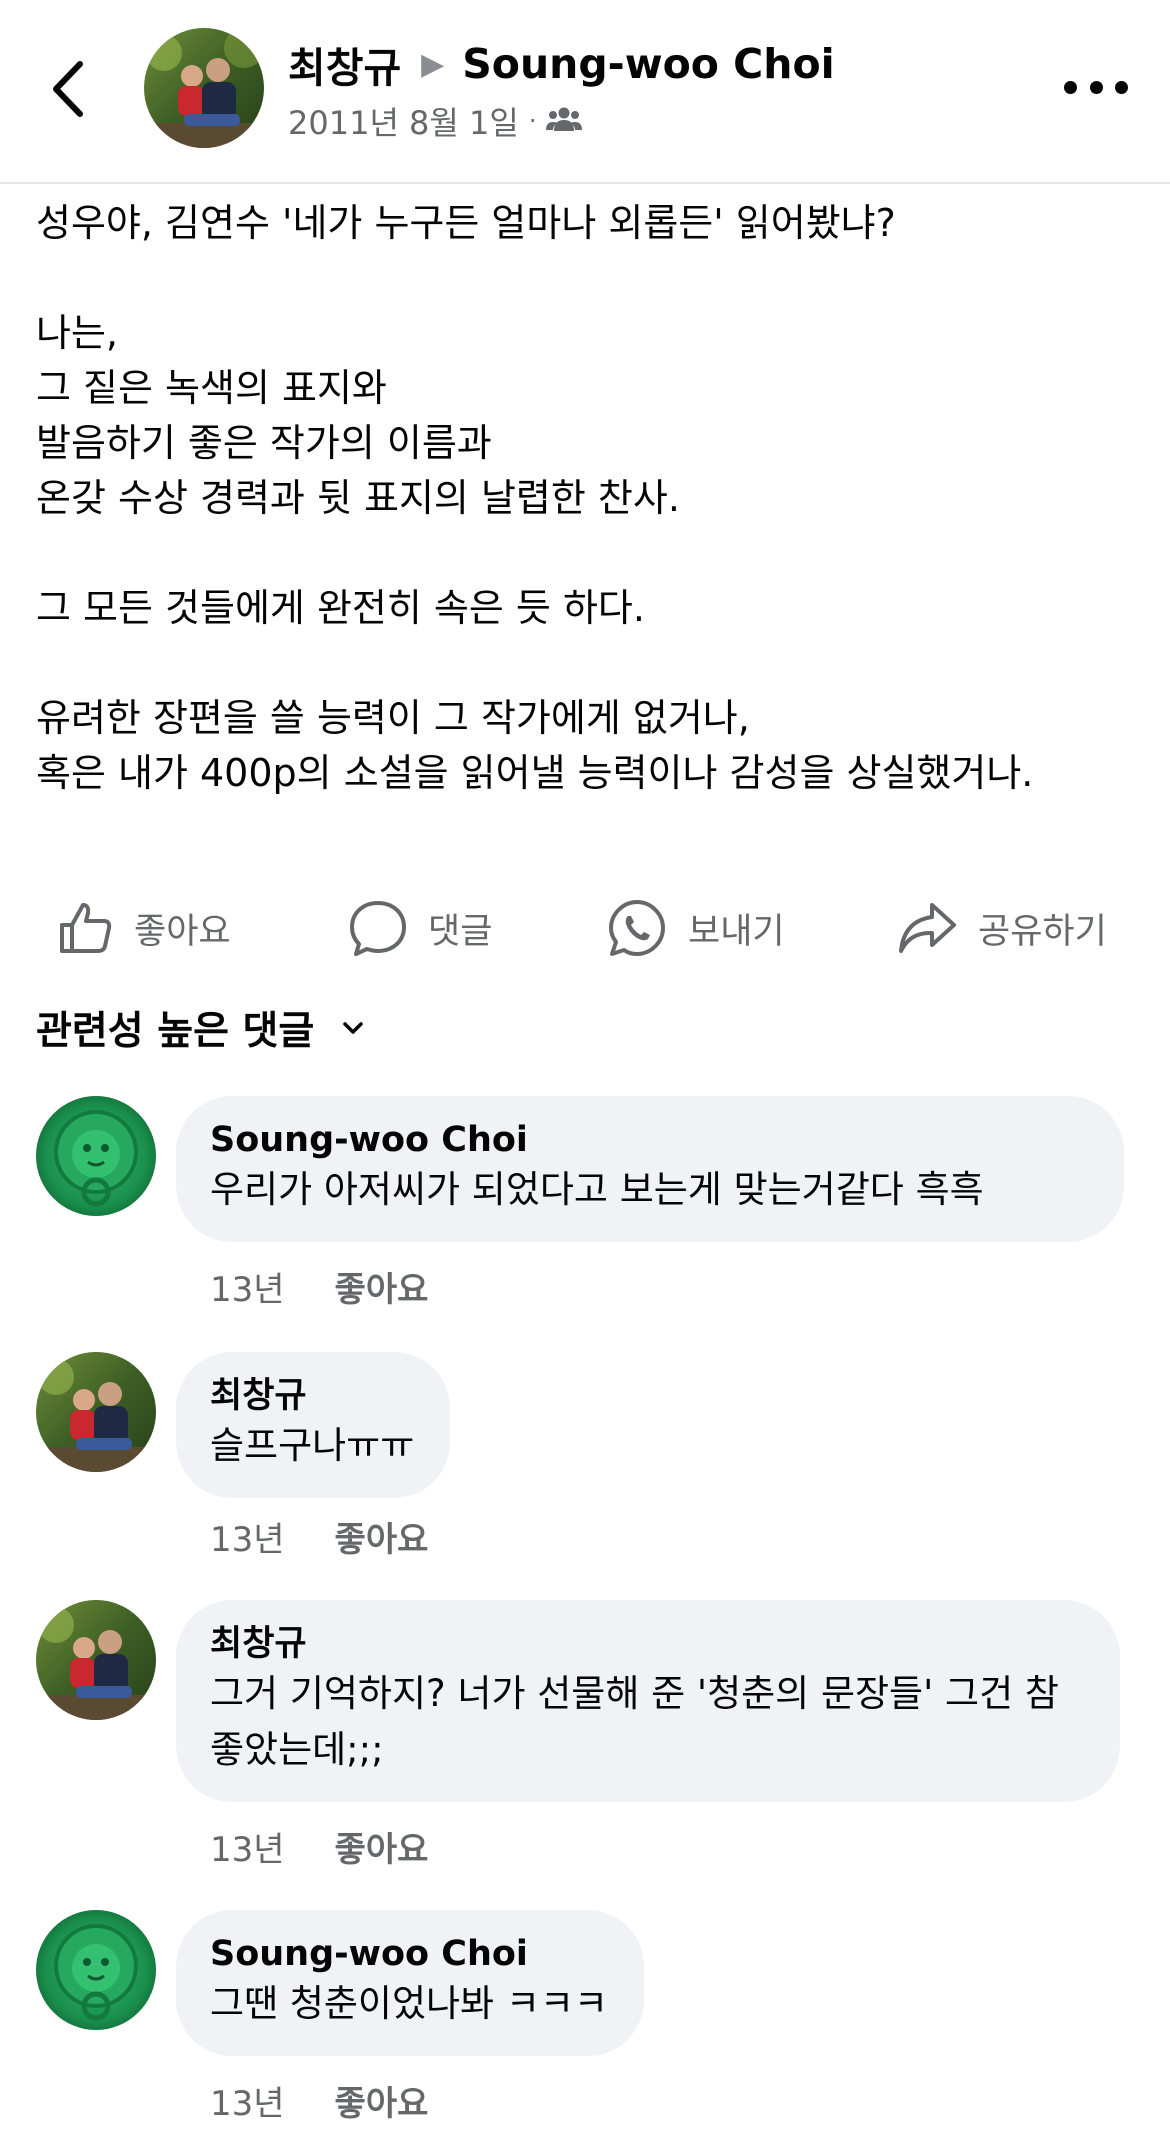 This screenshot has width=1170, height=2135. Describe the element at coordinates (585, 928) in the screenshot. I see `post-action-bar: 좋아요 댓글 보내기 공유하기` at that location.